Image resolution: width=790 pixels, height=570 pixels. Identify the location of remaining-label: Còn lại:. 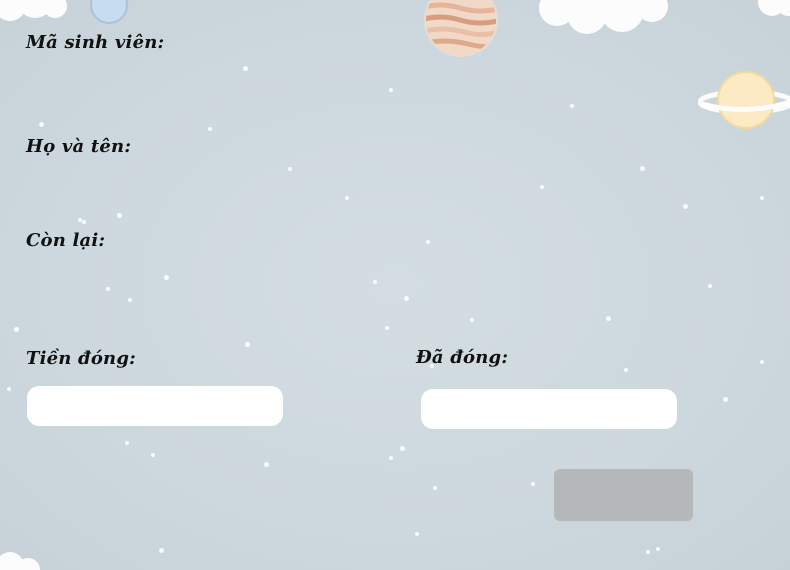
(66, 240).